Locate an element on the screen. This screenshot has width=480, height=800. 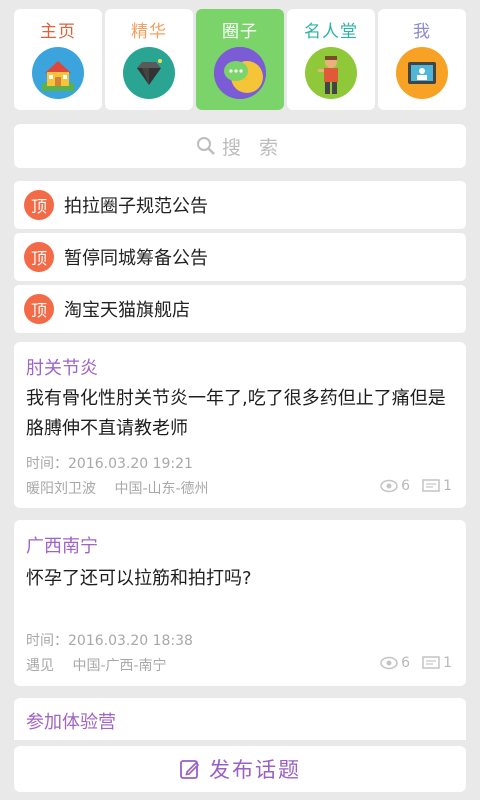
search-placeholder: 搜 索 is located at coordinates (253, 147).